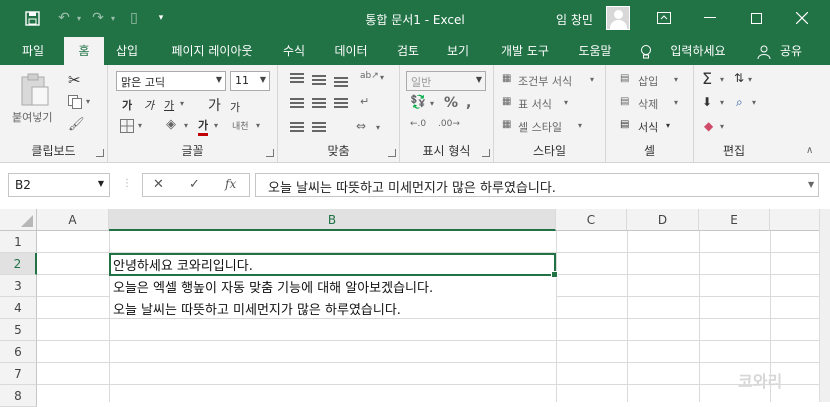 The width and height of the screenshot is (830, 407). I want to click on row-header-7: 7, so click(18, 374).